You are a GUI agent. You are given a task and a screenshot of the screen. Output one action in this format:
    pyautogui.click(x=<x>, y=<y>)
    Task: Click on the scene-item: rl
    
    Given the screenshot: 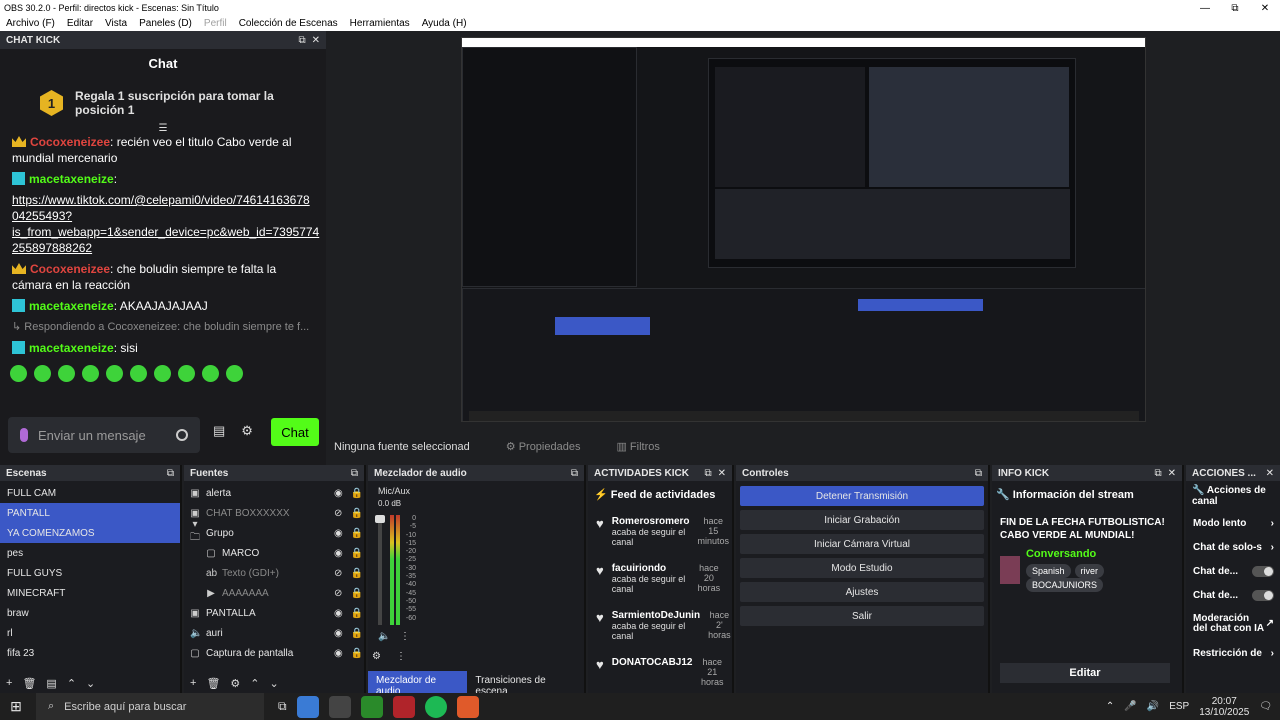 What is the action you would take?
    pyautogui.click(x=90, y=633)
    